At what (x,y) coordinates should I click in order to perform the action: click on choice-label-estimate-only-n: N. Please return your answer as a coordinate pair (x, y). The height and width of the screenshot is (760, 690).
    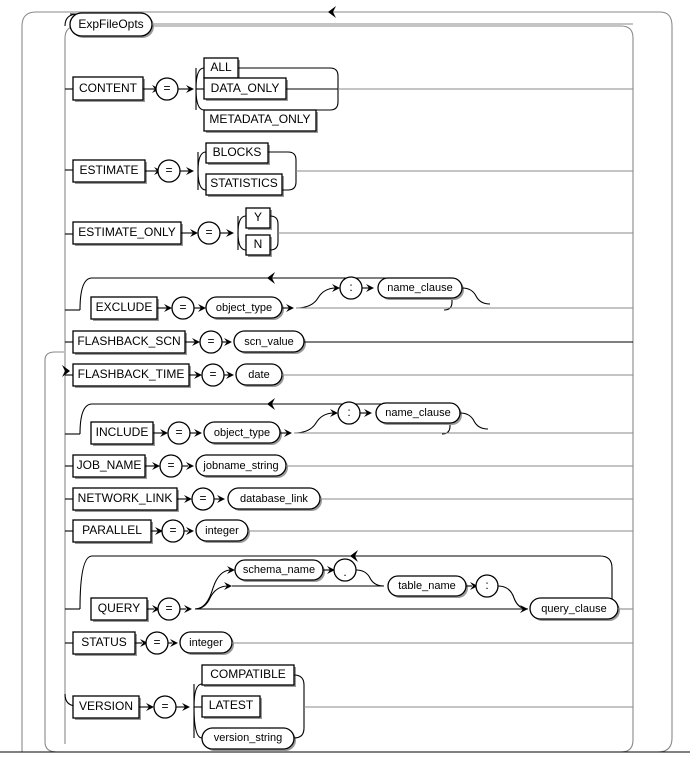
    Looking at the image, I should click on (258, 244).